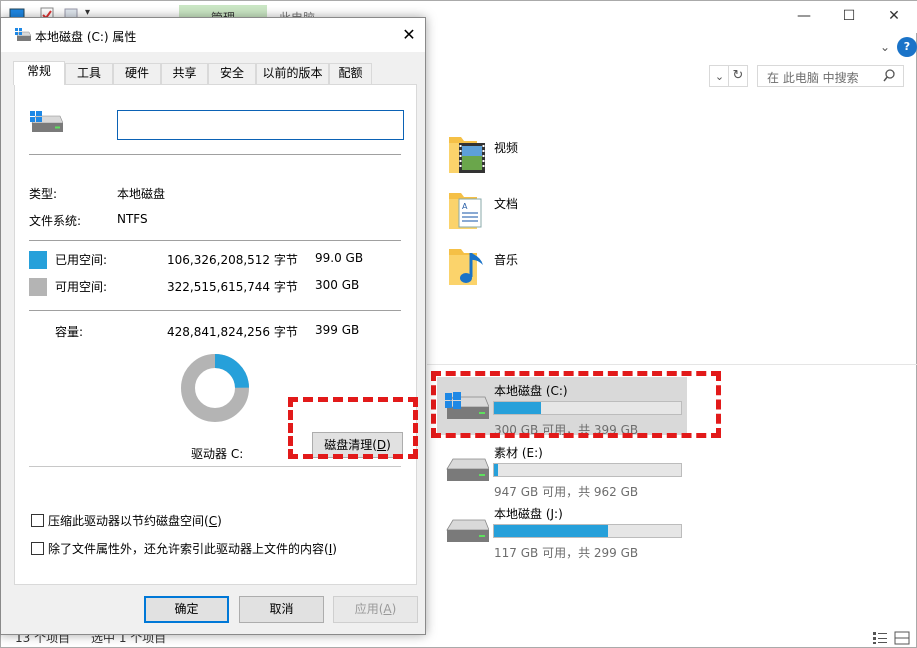 The image size is (917, 648). I want to click on drive-name: 本地磁盘 (J:), so click(528, 514).